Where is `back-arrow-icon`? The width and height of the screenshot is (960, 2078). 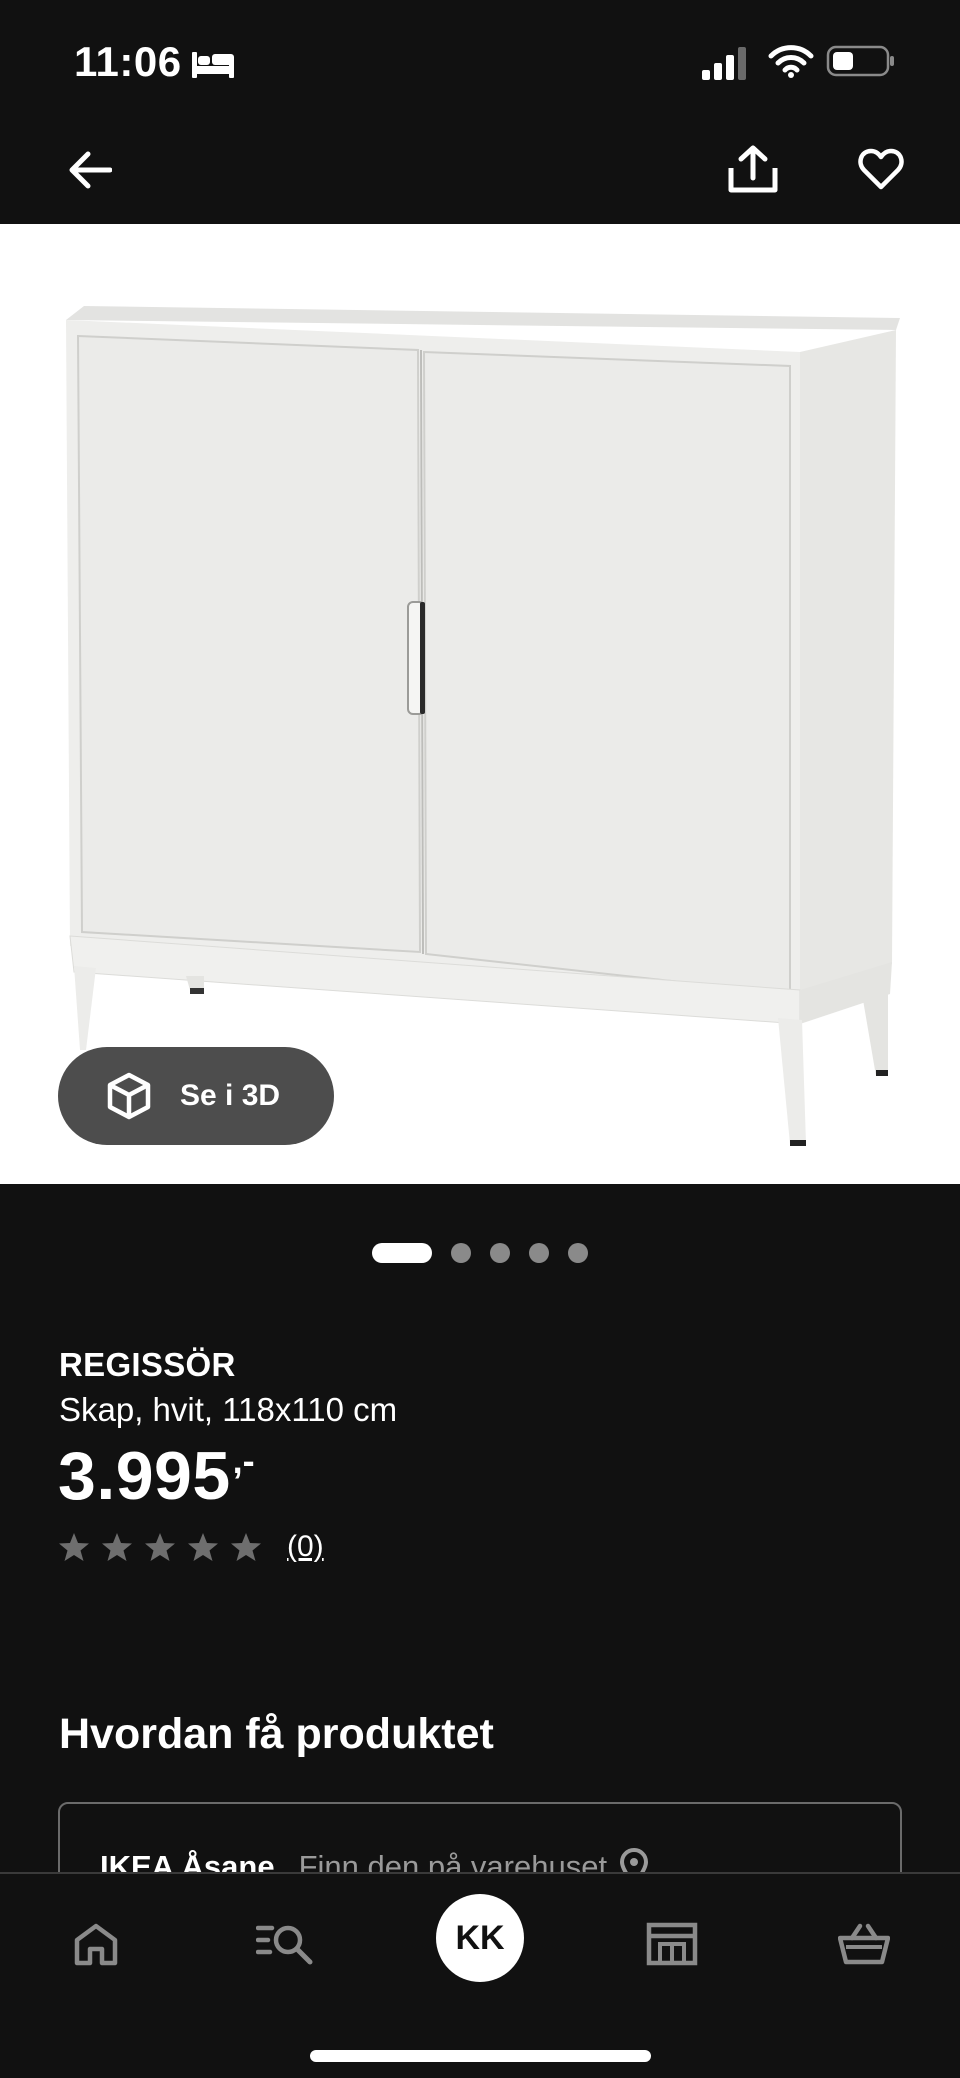
back-arrow-icon is located at coordinates (90, 170).